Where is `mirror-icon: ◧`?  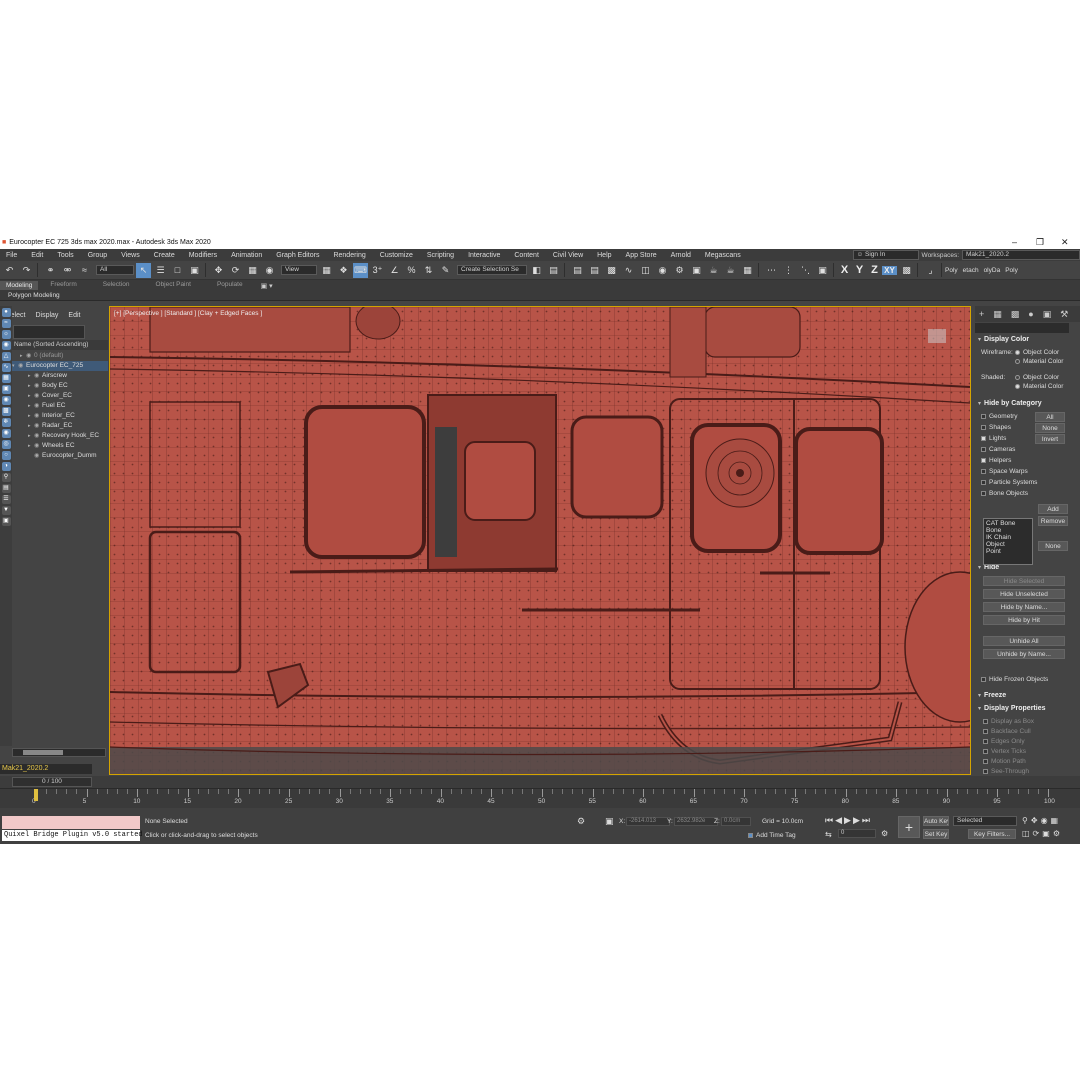 mirror-icon: ◧ is located at coordinates (536, 270).